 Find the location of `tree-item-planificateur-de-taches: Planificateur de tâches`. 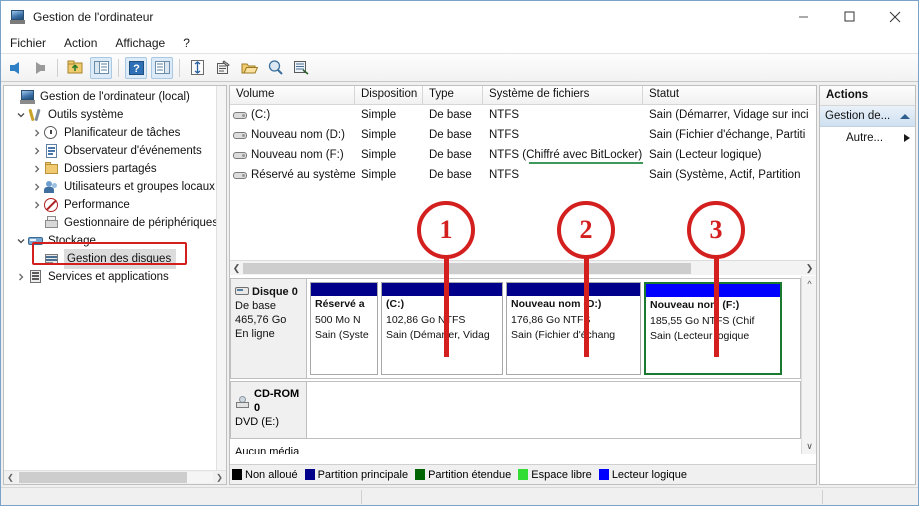

tree-item-planificateur-de-taches: Planificateur de tâches is located at coordinates (110, 133).